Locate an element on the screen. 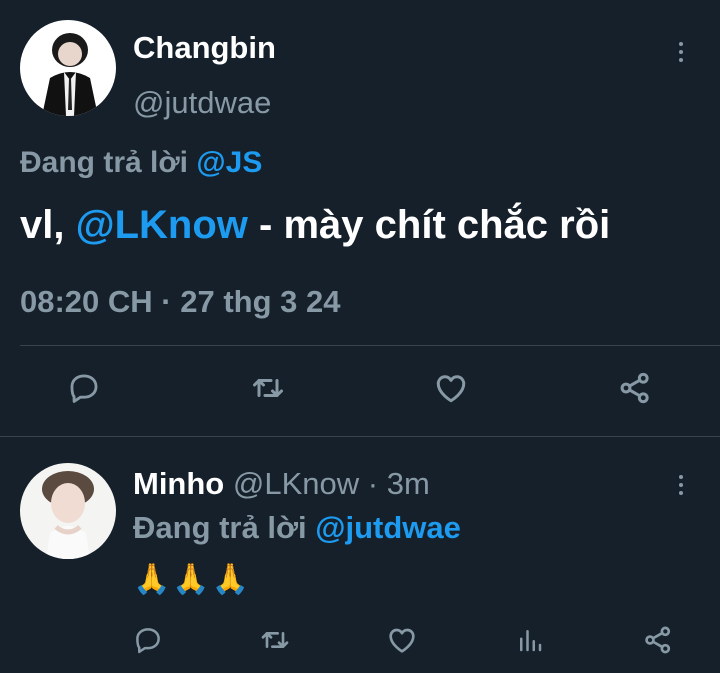 The image size is (720, 673). replying-to-line: Đang trả lời @jutdwae is located at coordinates (297, 528).